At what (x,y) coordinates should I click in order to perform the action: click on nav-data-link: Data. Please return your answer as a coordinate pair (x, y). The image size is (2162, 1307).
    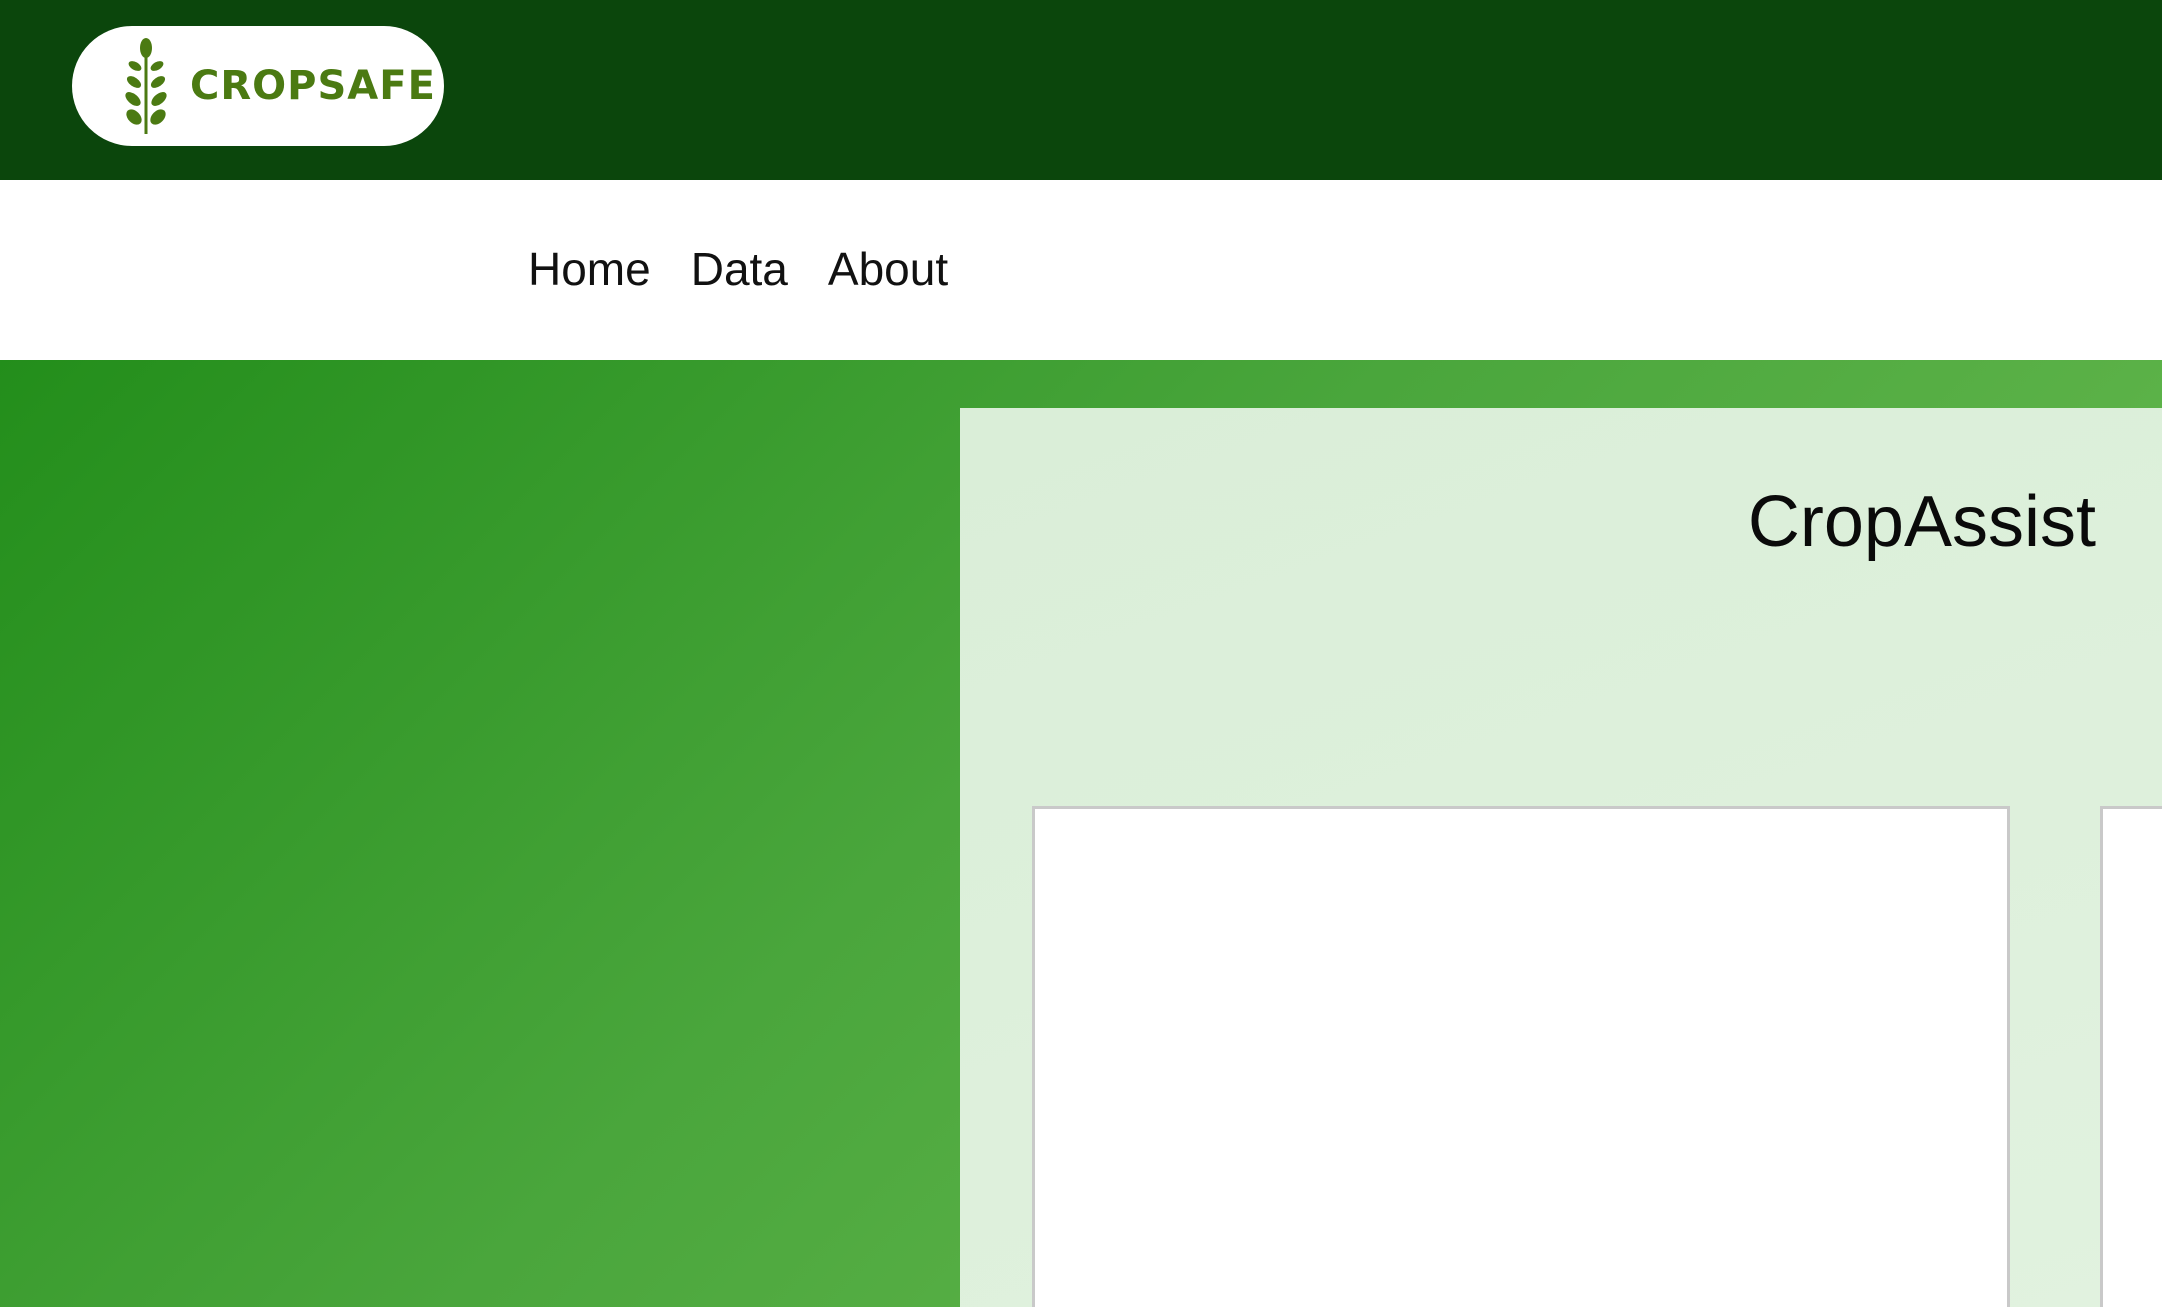
    Looking at the image, I should click on (739, 269).